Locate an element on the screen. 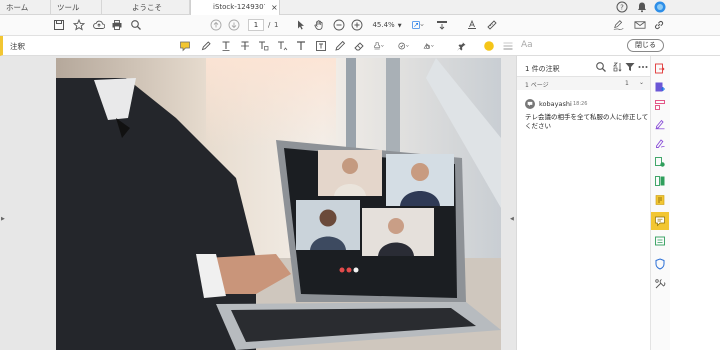  text-strikethrough-icon is located at coordinates (245, 46).